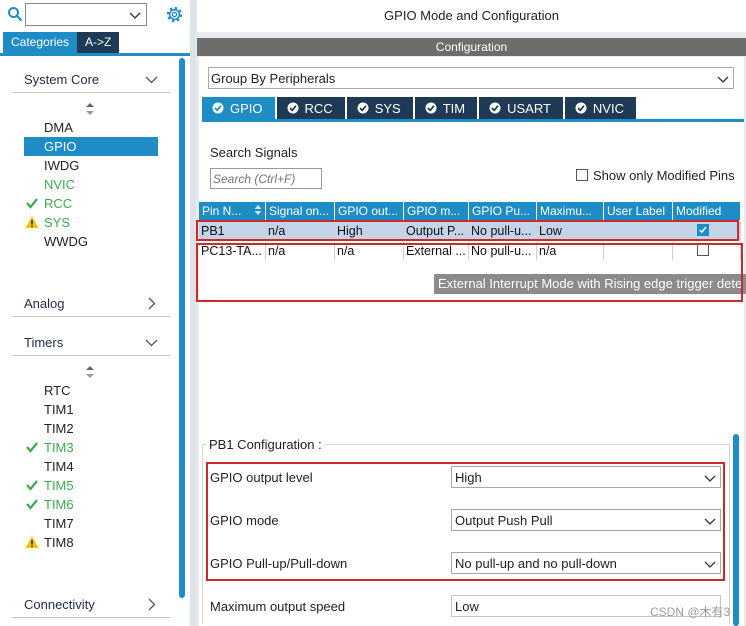 The height and width of the screenshot is (626, 746). I want to click on category-label: Analog, so click(44, 303).